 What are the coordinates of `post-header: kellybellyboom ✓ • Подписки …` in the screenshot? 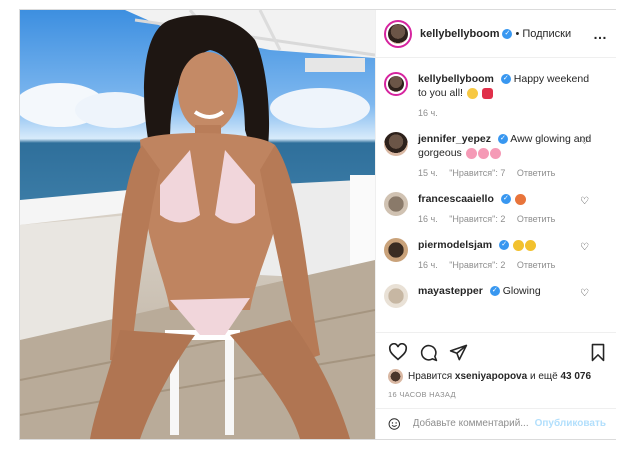 It's located at (496, 34).